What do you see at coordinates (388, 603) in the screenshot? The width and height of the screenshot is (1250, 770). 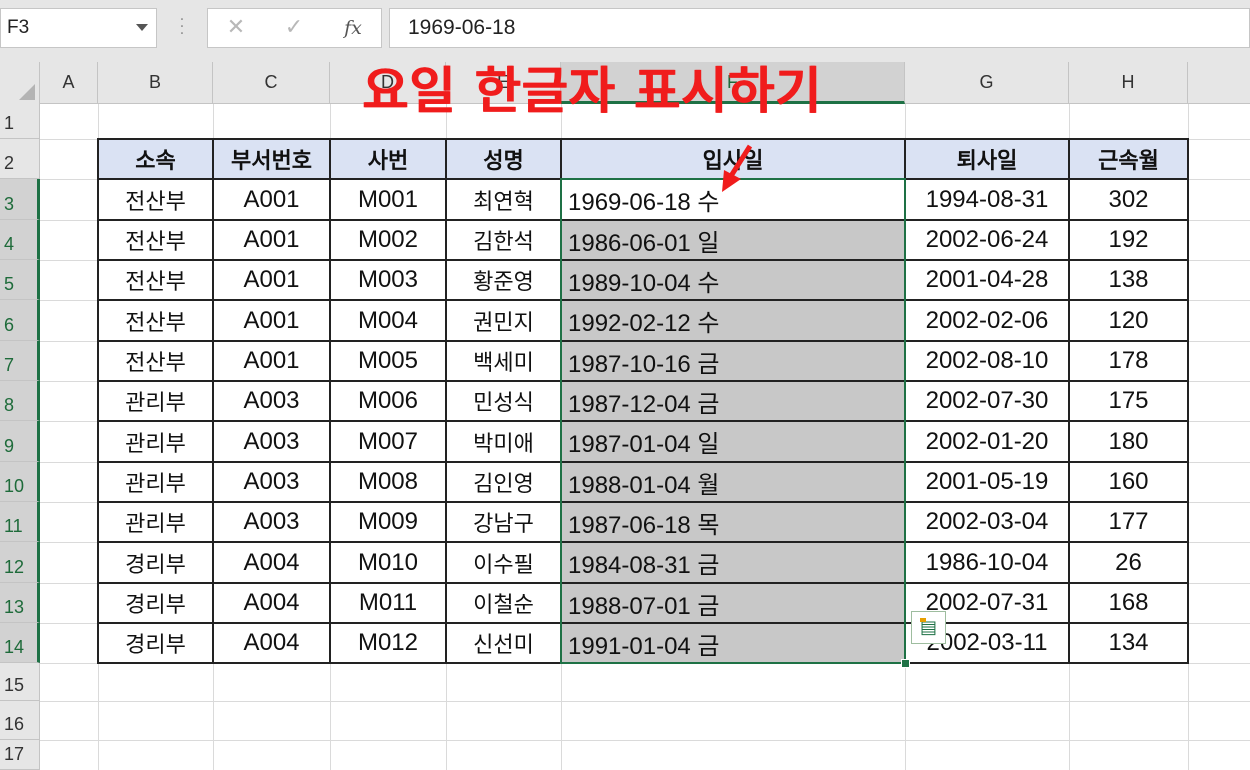 I see `table-cell: M011` at bounding box center [388, 603].